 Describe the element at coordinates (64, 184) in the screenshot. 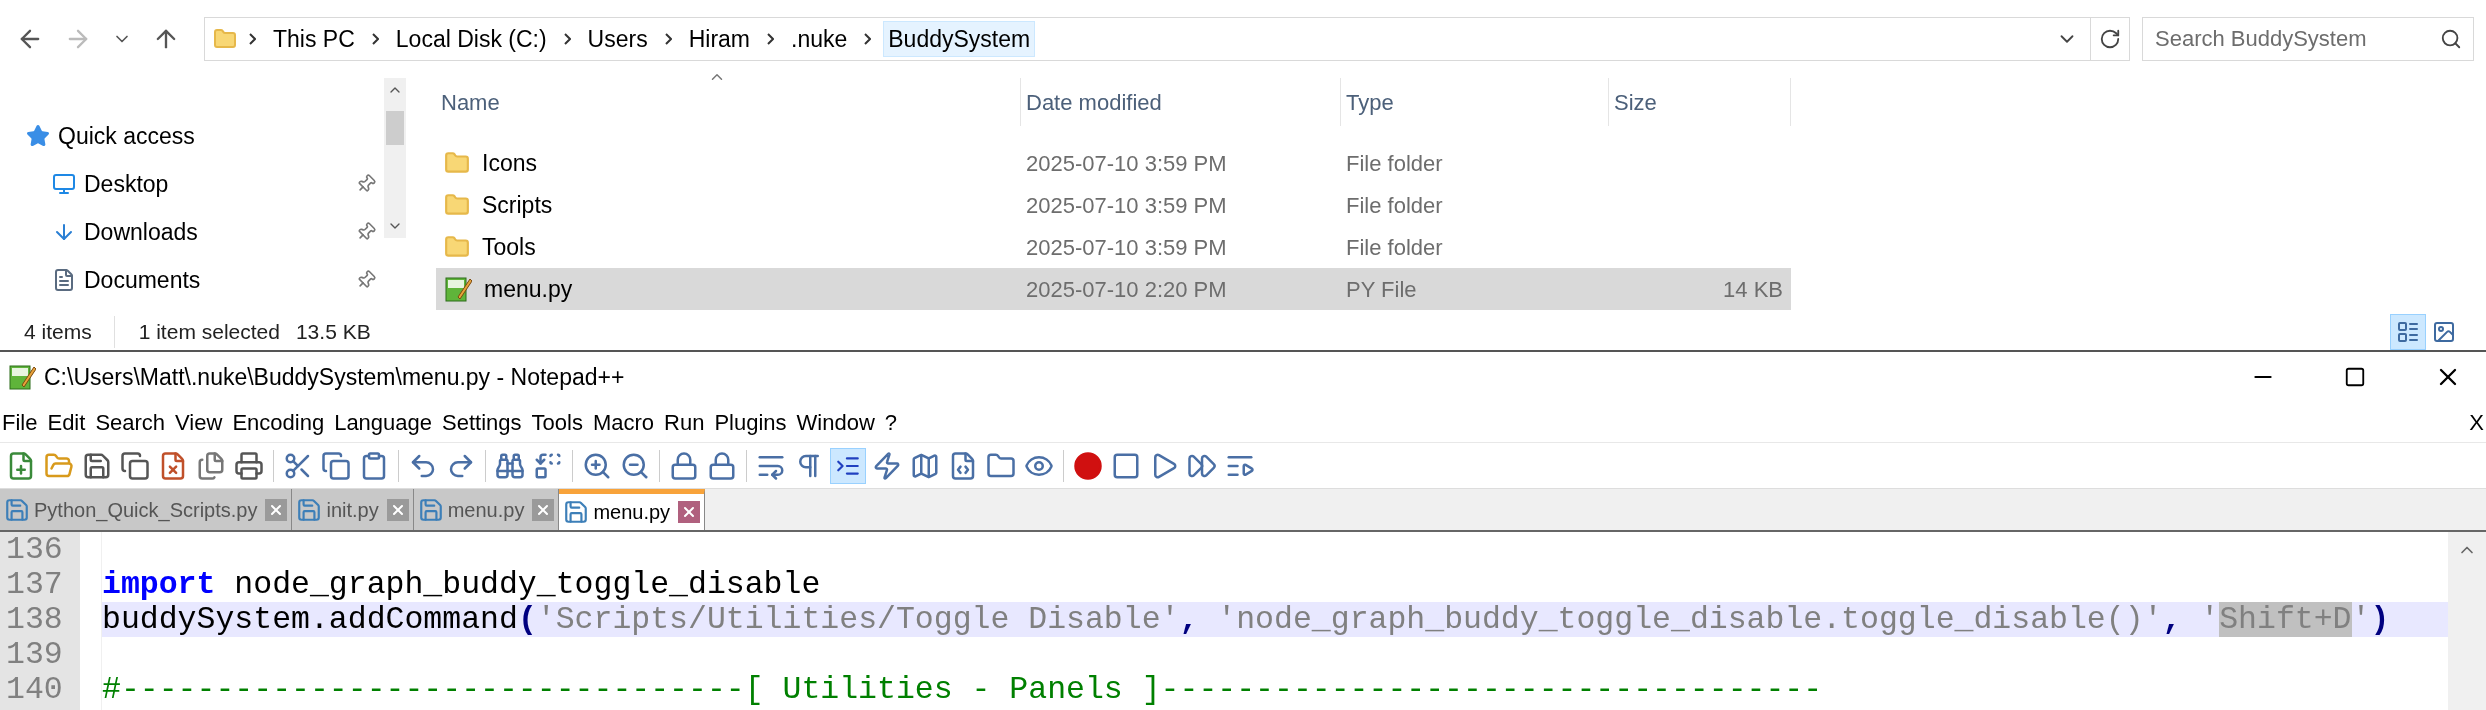

I see `monitor-icon` at that location.